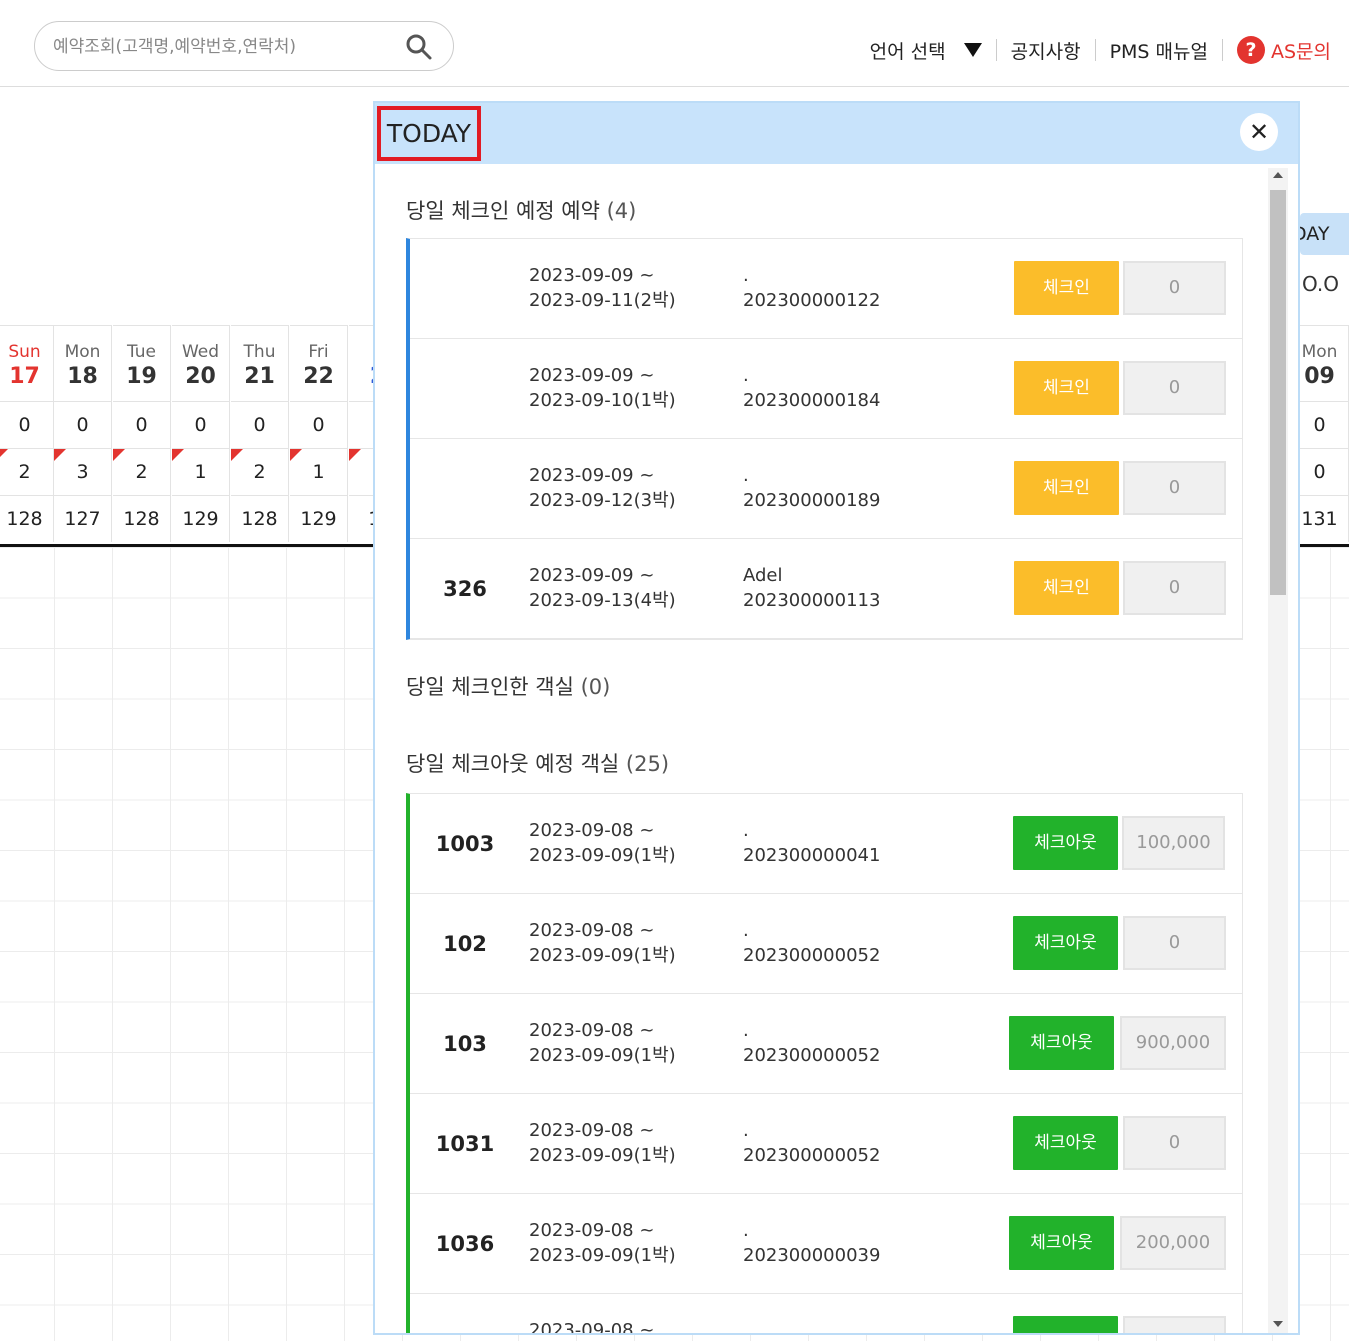 Image resolution: width=1349 pixels, height=1341 pixels. What do you see at coordinates (1278, 175) in the screenshot?
I see `scroll-up-icon` at bounding box center [1278, 175].